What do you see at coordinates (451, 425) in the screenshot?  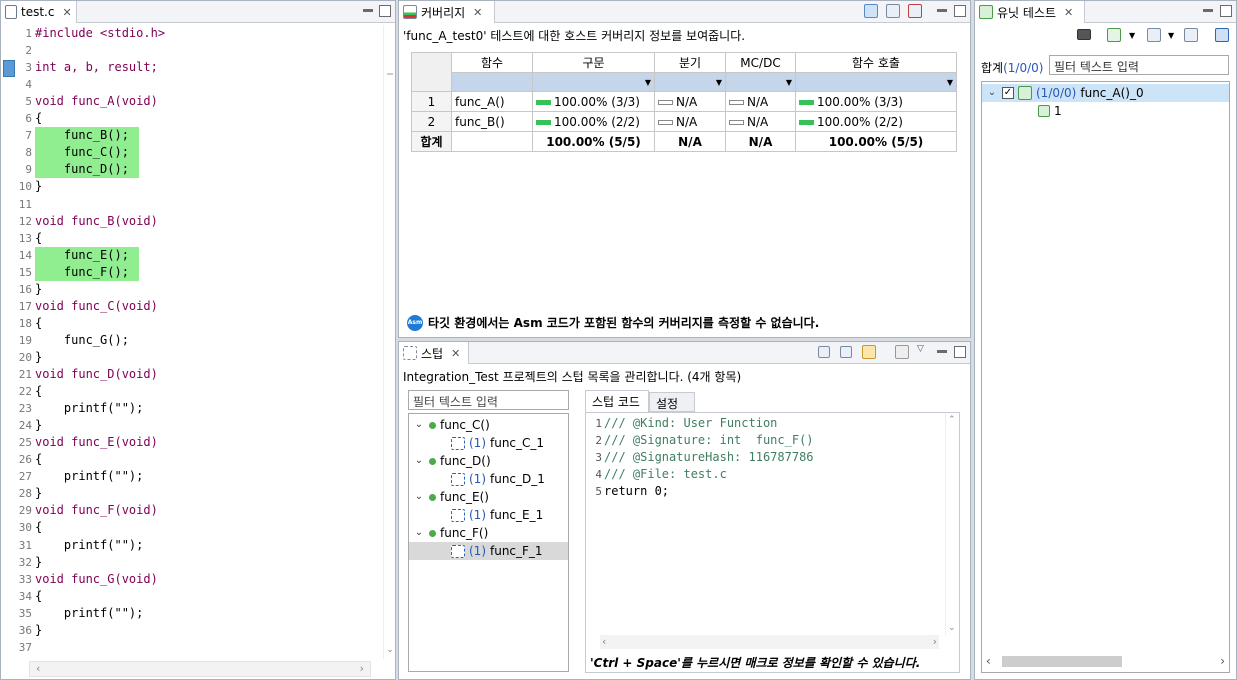 I see `tree-row-function: ⌄ func_C()` at bounding box center [451, 425].